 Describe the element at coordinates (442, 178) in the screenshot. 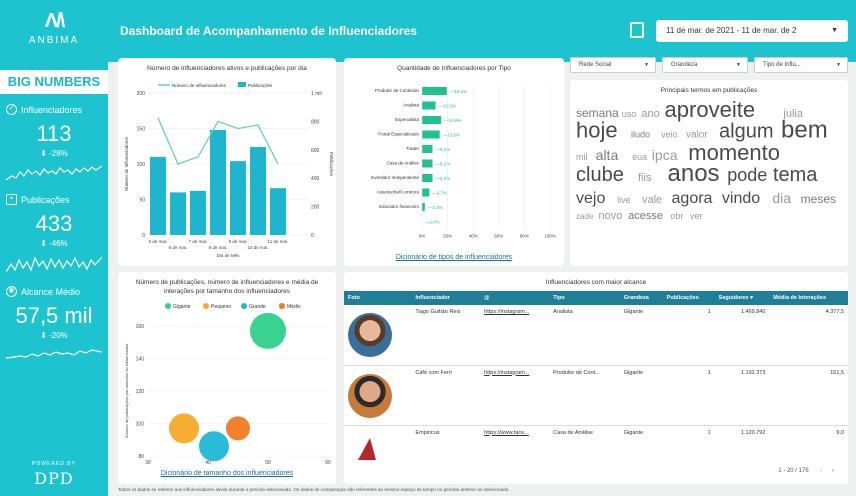

I see `data-label: —8,2%` at that location.